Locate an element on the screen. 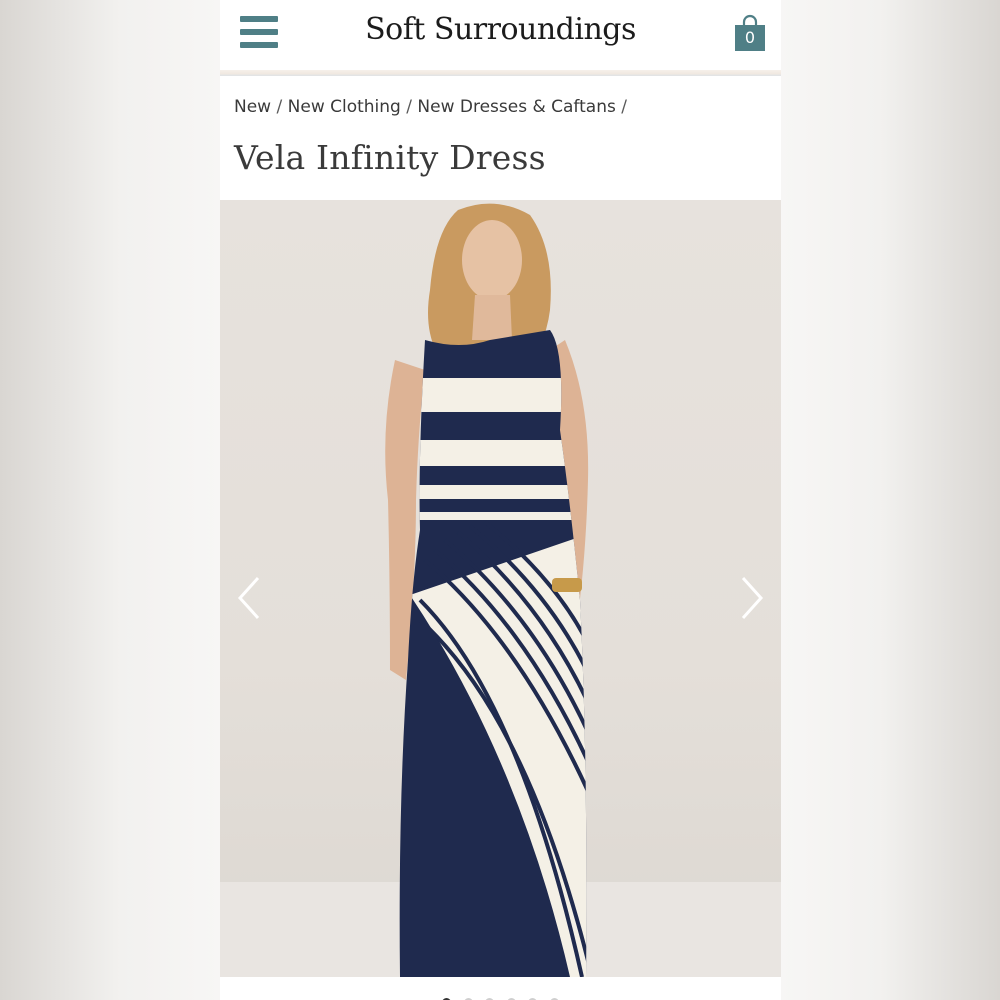  gallery-pagination is located at coordinates (500, 997).